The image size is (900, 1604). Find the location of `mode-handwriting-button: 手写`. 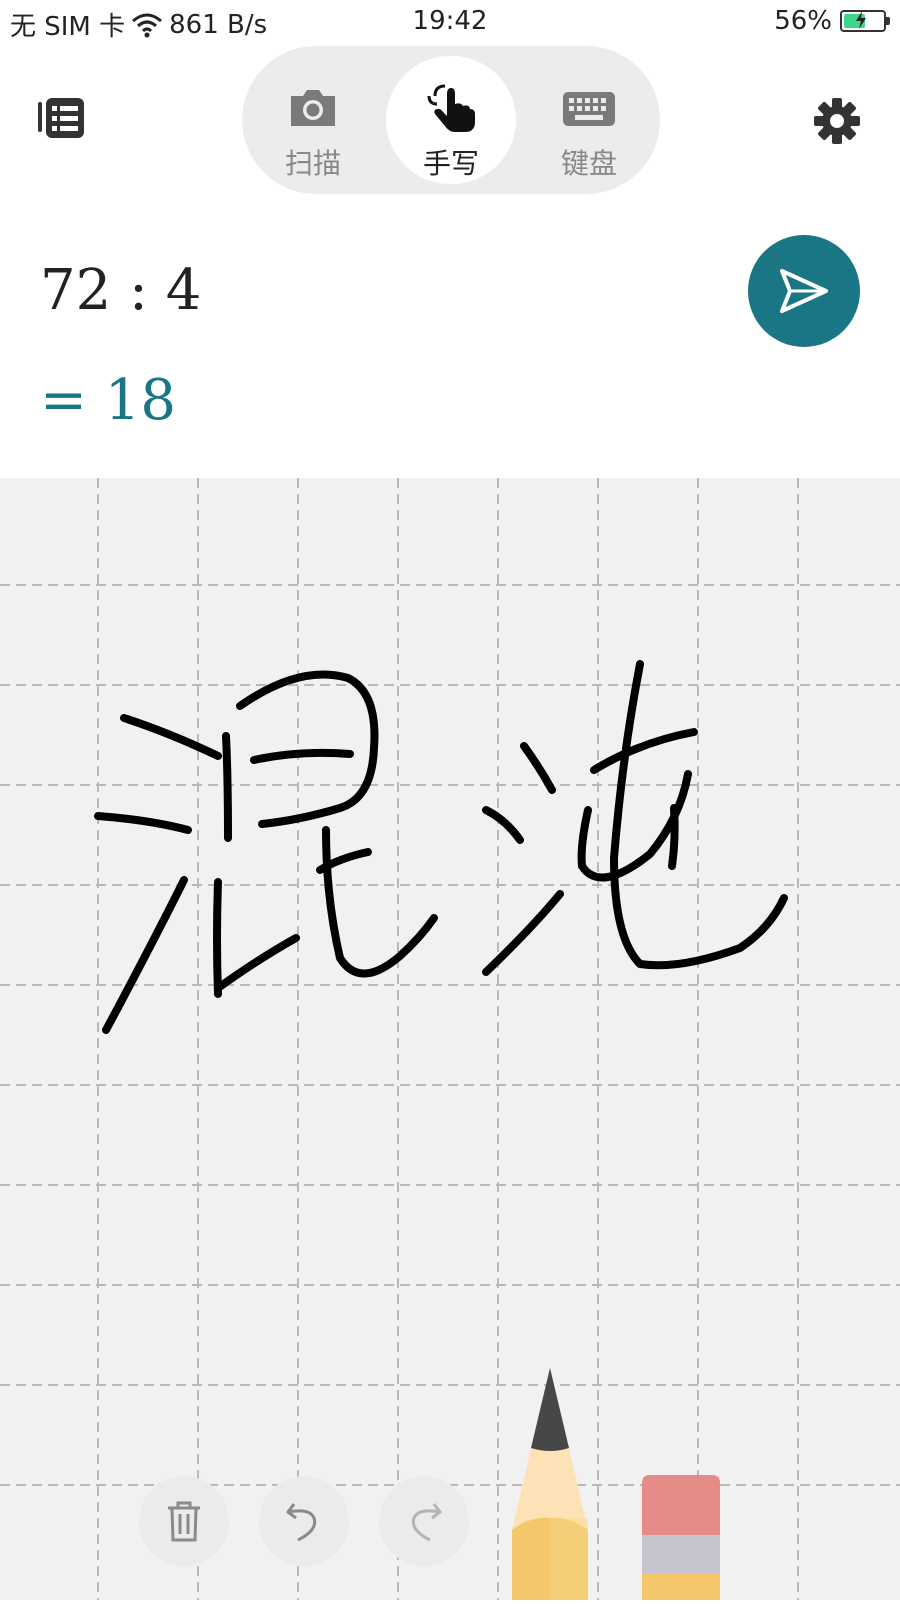

mode-handwriting-button: 手写 is located at coordinates (451, 120).